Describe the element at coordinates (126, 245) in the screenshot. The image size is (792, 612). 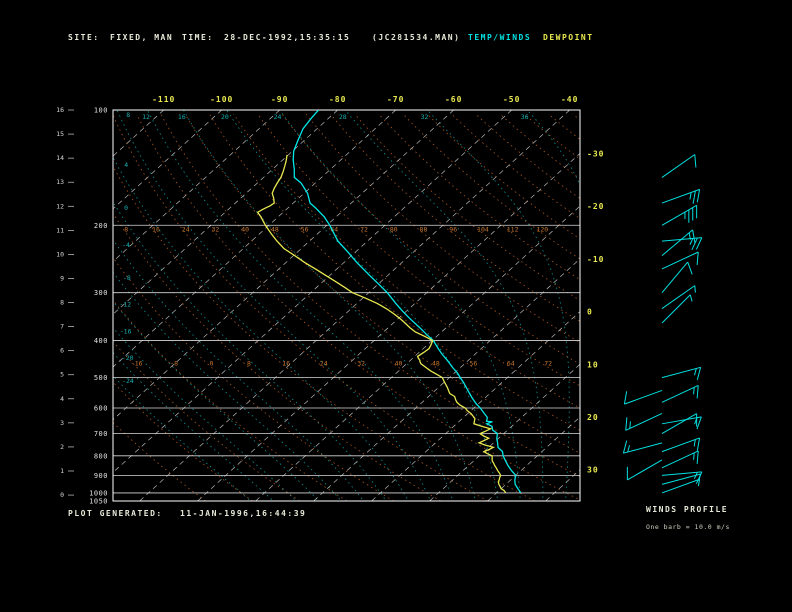
I see `svg-text: -4` at that location.